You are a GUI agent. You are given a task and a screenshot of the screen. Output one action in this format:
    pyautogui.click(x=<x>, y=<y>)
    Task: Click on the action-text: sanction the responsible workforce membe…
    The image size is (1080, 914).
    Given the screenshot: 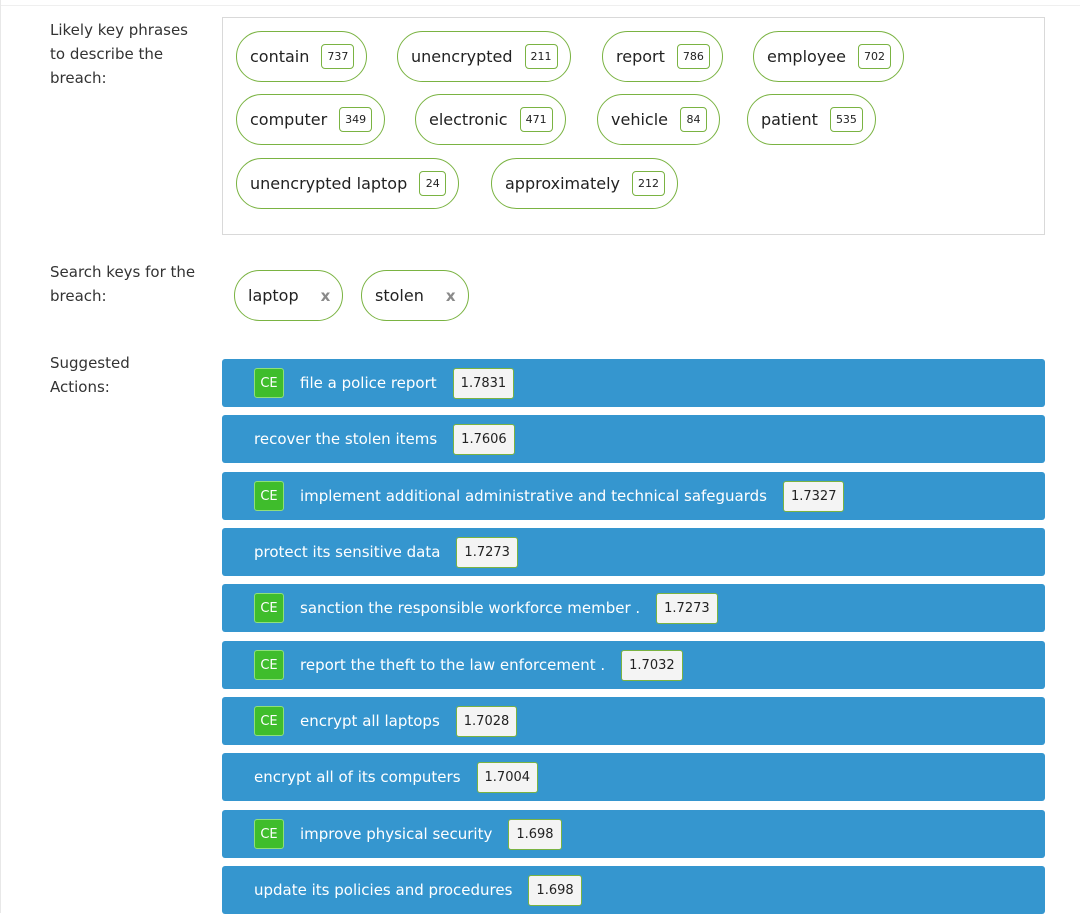 What is the action you would take?
    pyautogui.click(x=470, y=608)
    